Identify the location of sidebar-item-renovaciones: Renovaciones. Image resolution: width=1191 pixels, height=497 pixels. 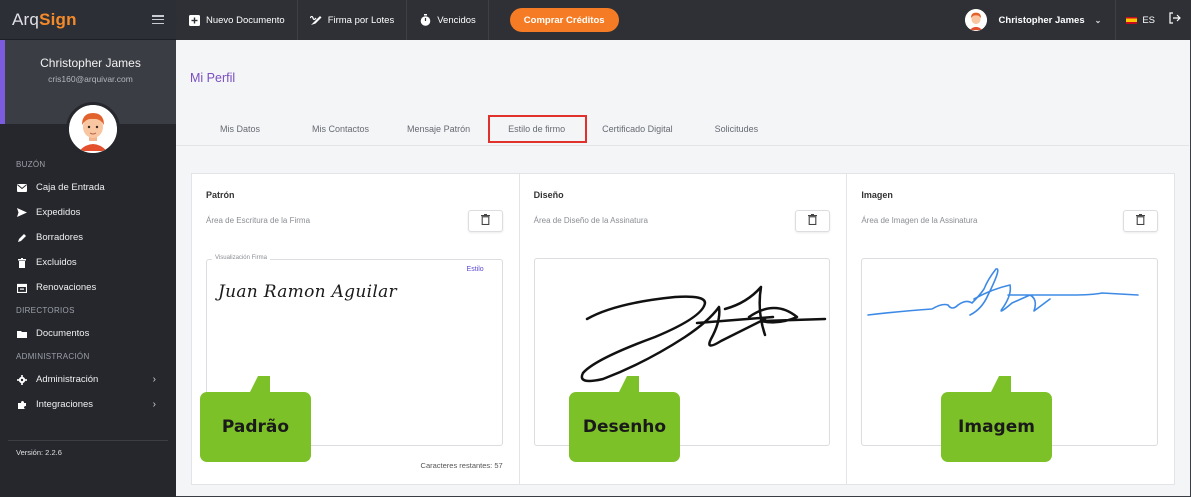
(88, 287).